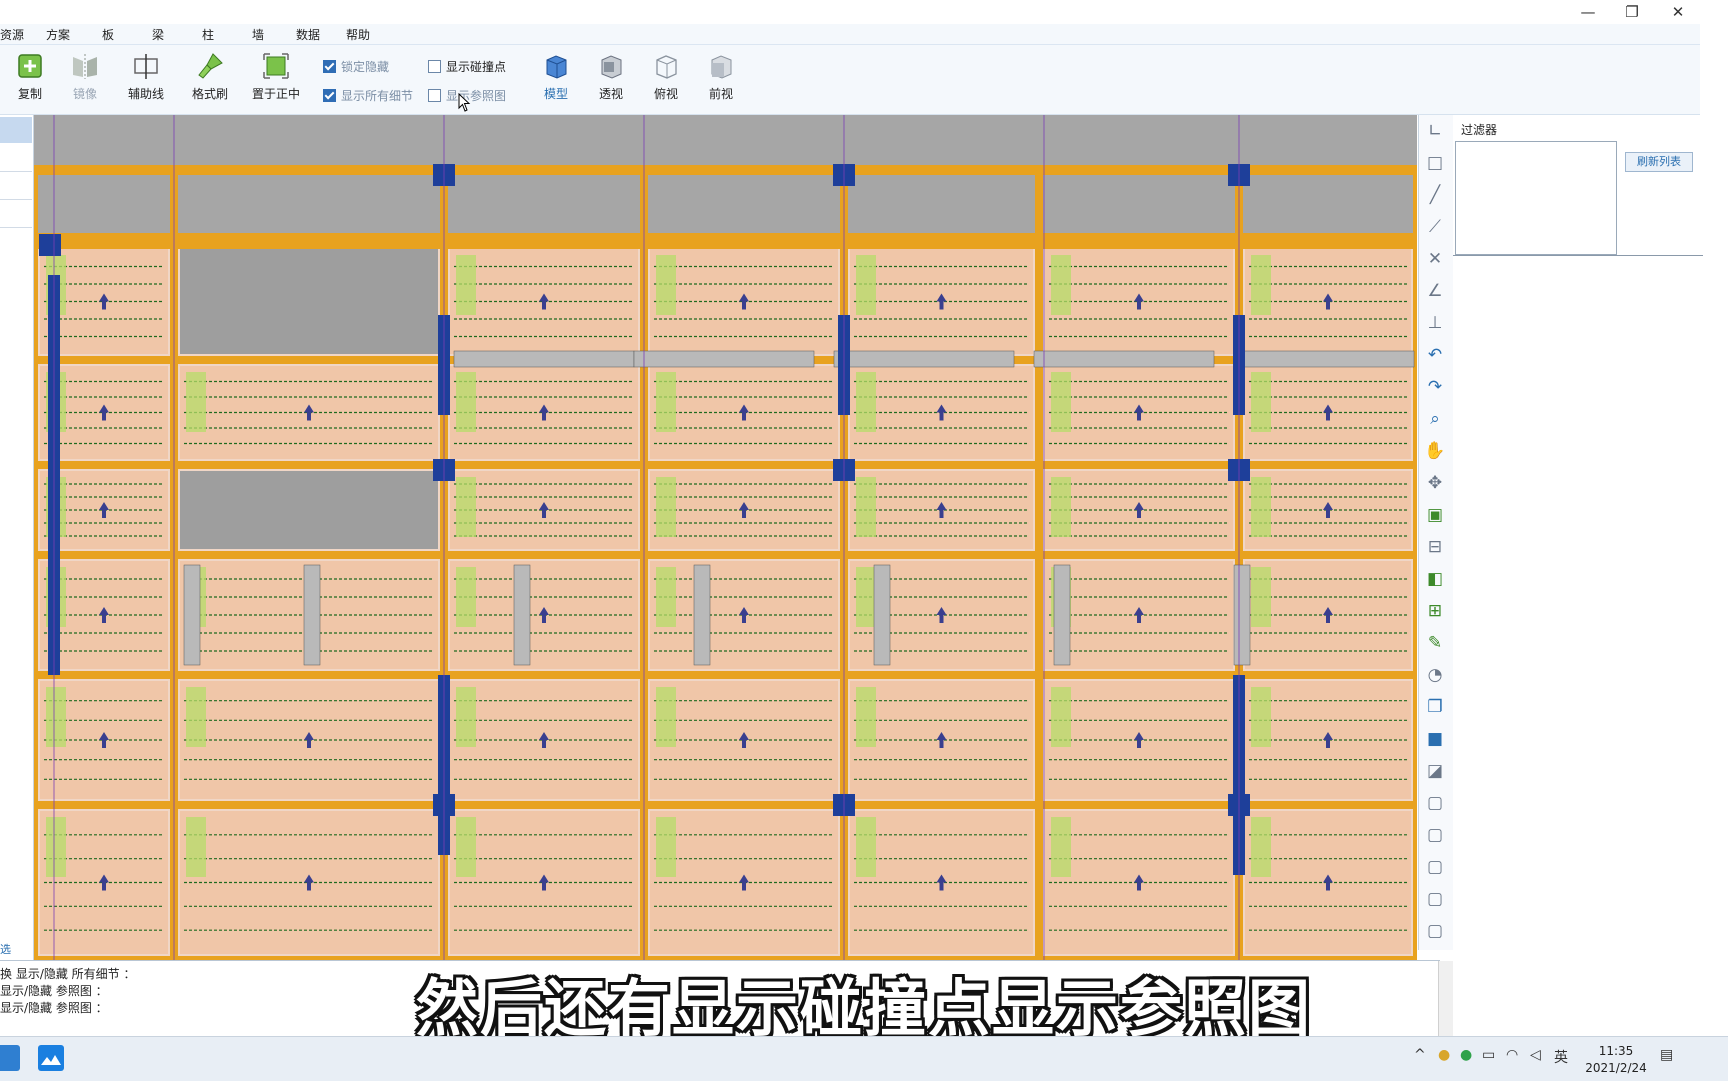  I want to click on rotate-icon: ✥, so click(1435, 483).